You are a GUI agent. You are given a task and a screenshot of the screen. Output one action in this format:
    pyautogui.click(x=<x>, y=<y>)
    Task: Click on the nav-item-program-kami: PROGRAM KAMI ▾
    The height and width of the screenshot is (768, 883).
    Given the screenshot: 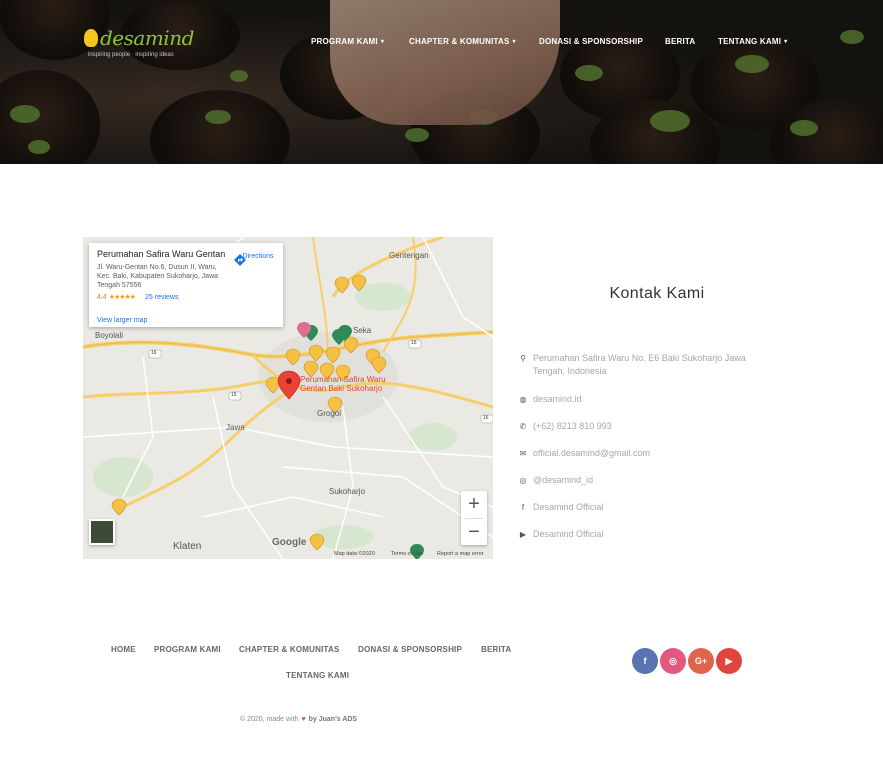 What is the action you would take?
    pyautogui.click(x=347, y=41)
    